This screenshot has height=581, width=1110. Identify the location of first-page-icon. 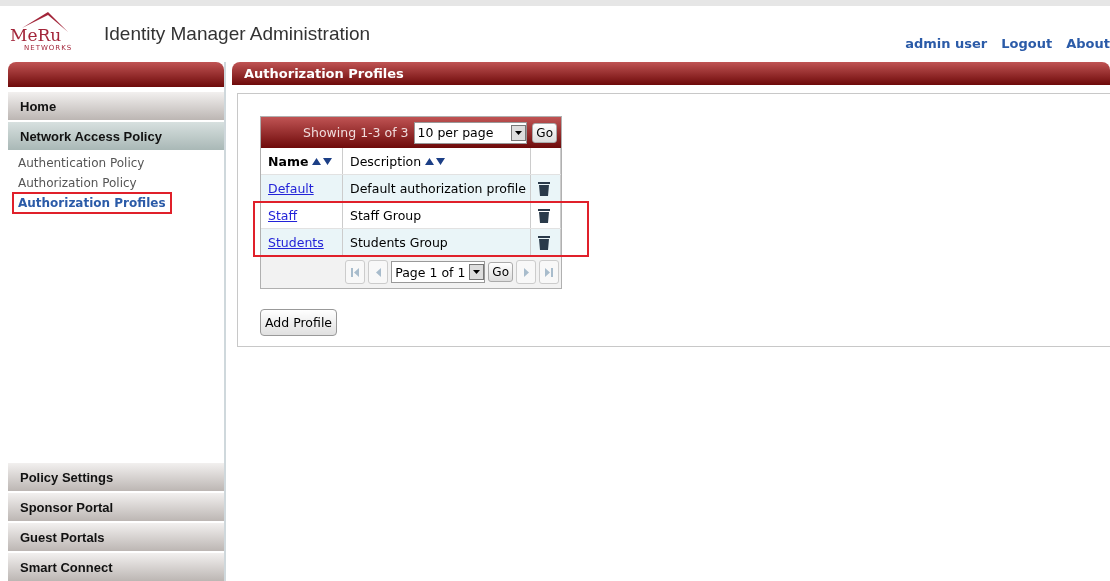
(355, 272).